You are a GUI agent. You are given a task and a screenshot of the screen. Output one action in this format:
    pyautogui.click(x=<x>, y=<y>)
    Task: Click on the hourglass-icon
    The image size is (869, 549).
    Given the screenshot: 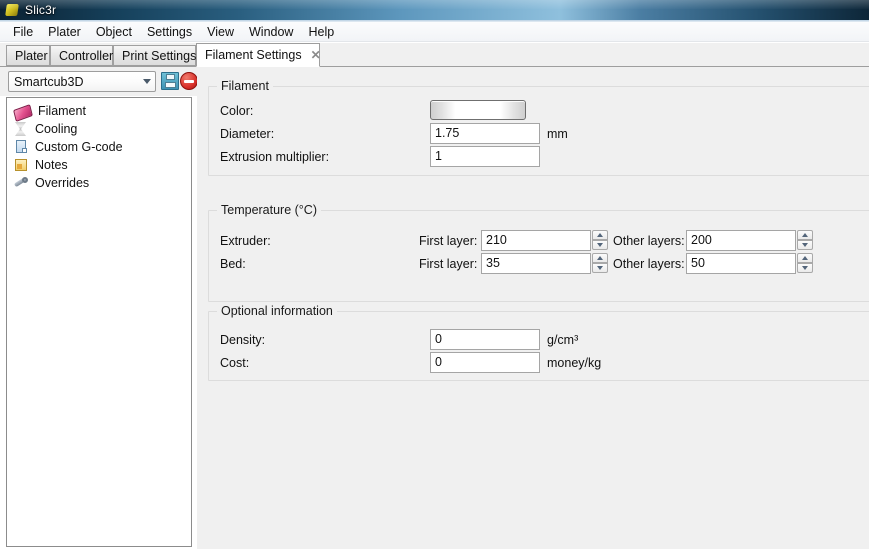 What is the action you would take?
    pyautogui.click(x=21, y=129)
    